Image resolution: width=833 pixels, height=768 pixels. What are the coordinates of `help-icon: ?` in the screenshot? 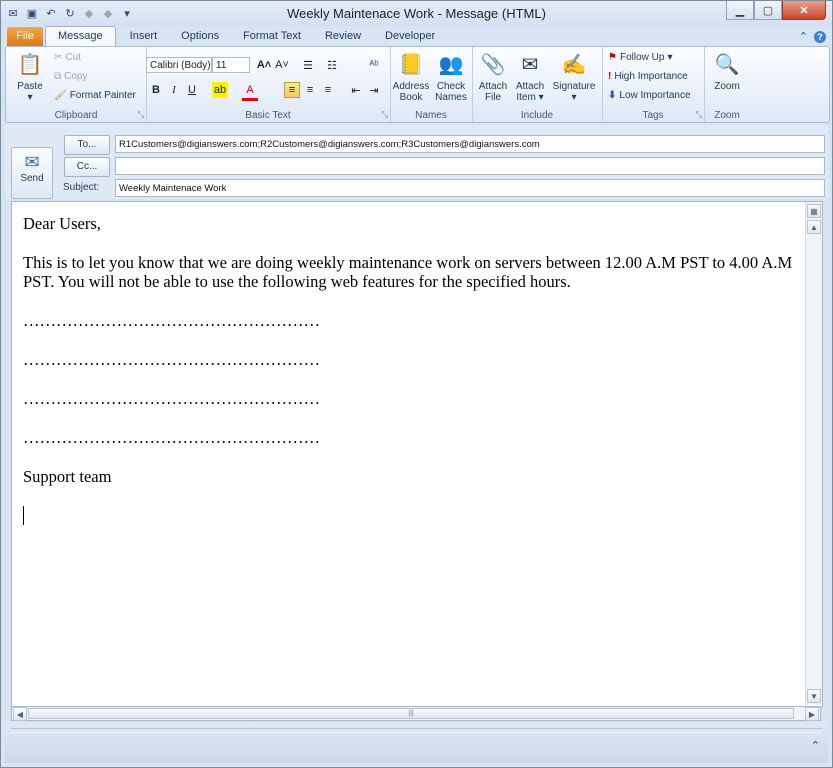 It's located at (820, 36).